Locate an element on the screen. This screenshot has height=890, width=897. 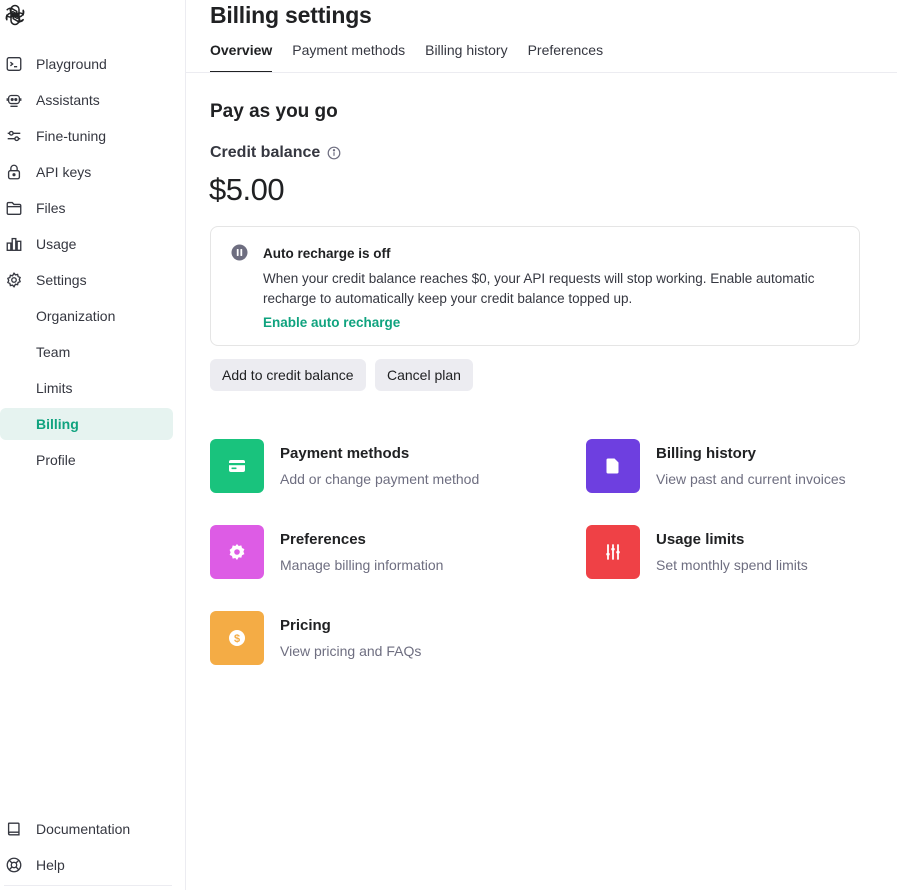
bar-chart-icon is located at coordinates (14, 244).